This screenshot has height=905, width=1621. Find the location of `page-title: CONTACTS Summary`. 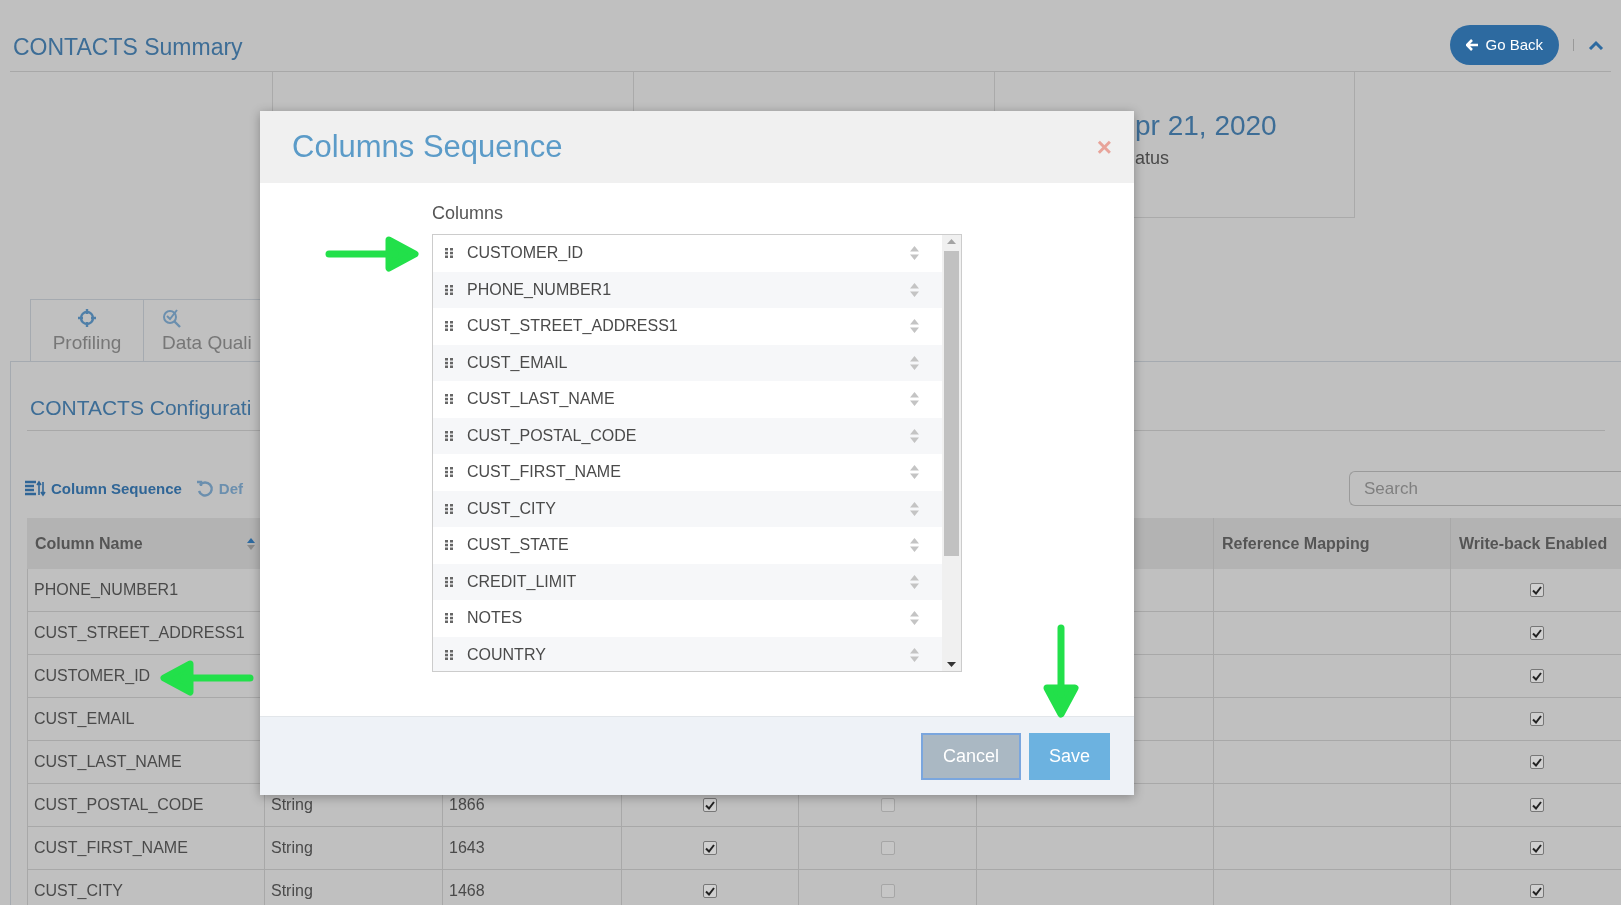

page-title: CONTACTS Summary is located at coordinates (128, 47).